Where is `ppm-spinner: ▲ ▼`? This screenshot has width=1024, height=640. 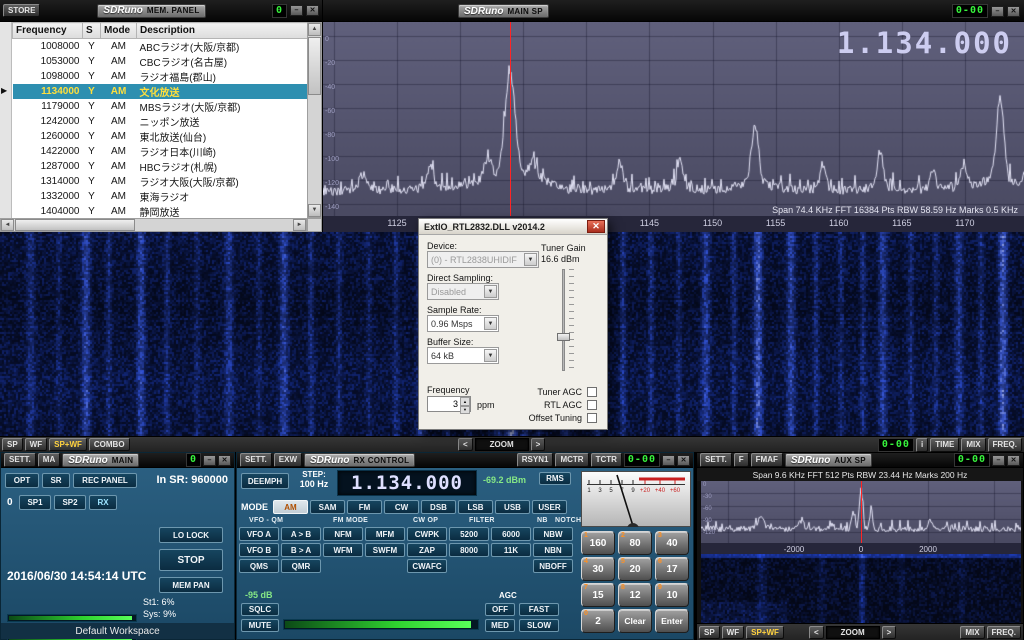
ppm-spinner: ▲ ▼ is located at coordinates (465, 405).